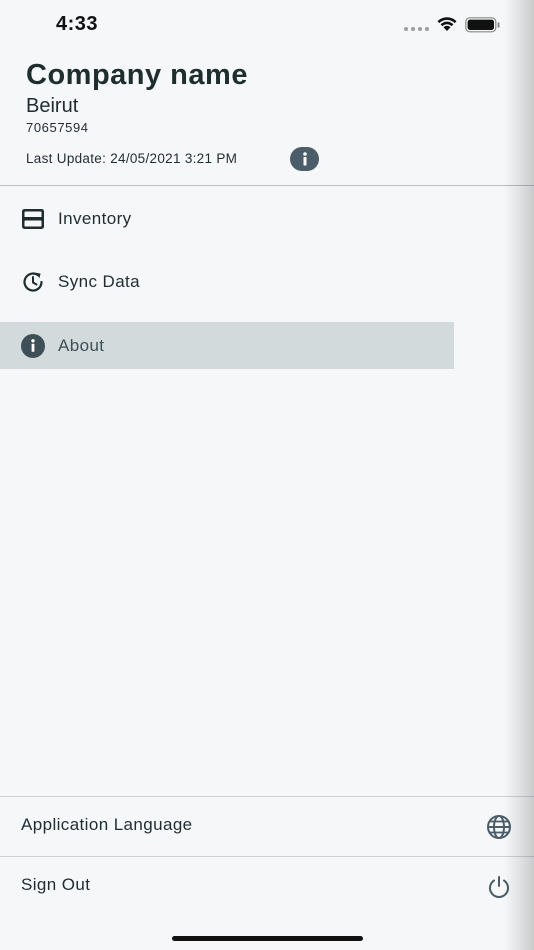 The height and width of the screenshot is (950, 534). I want to click on wifi-icon, so click(447, 24).